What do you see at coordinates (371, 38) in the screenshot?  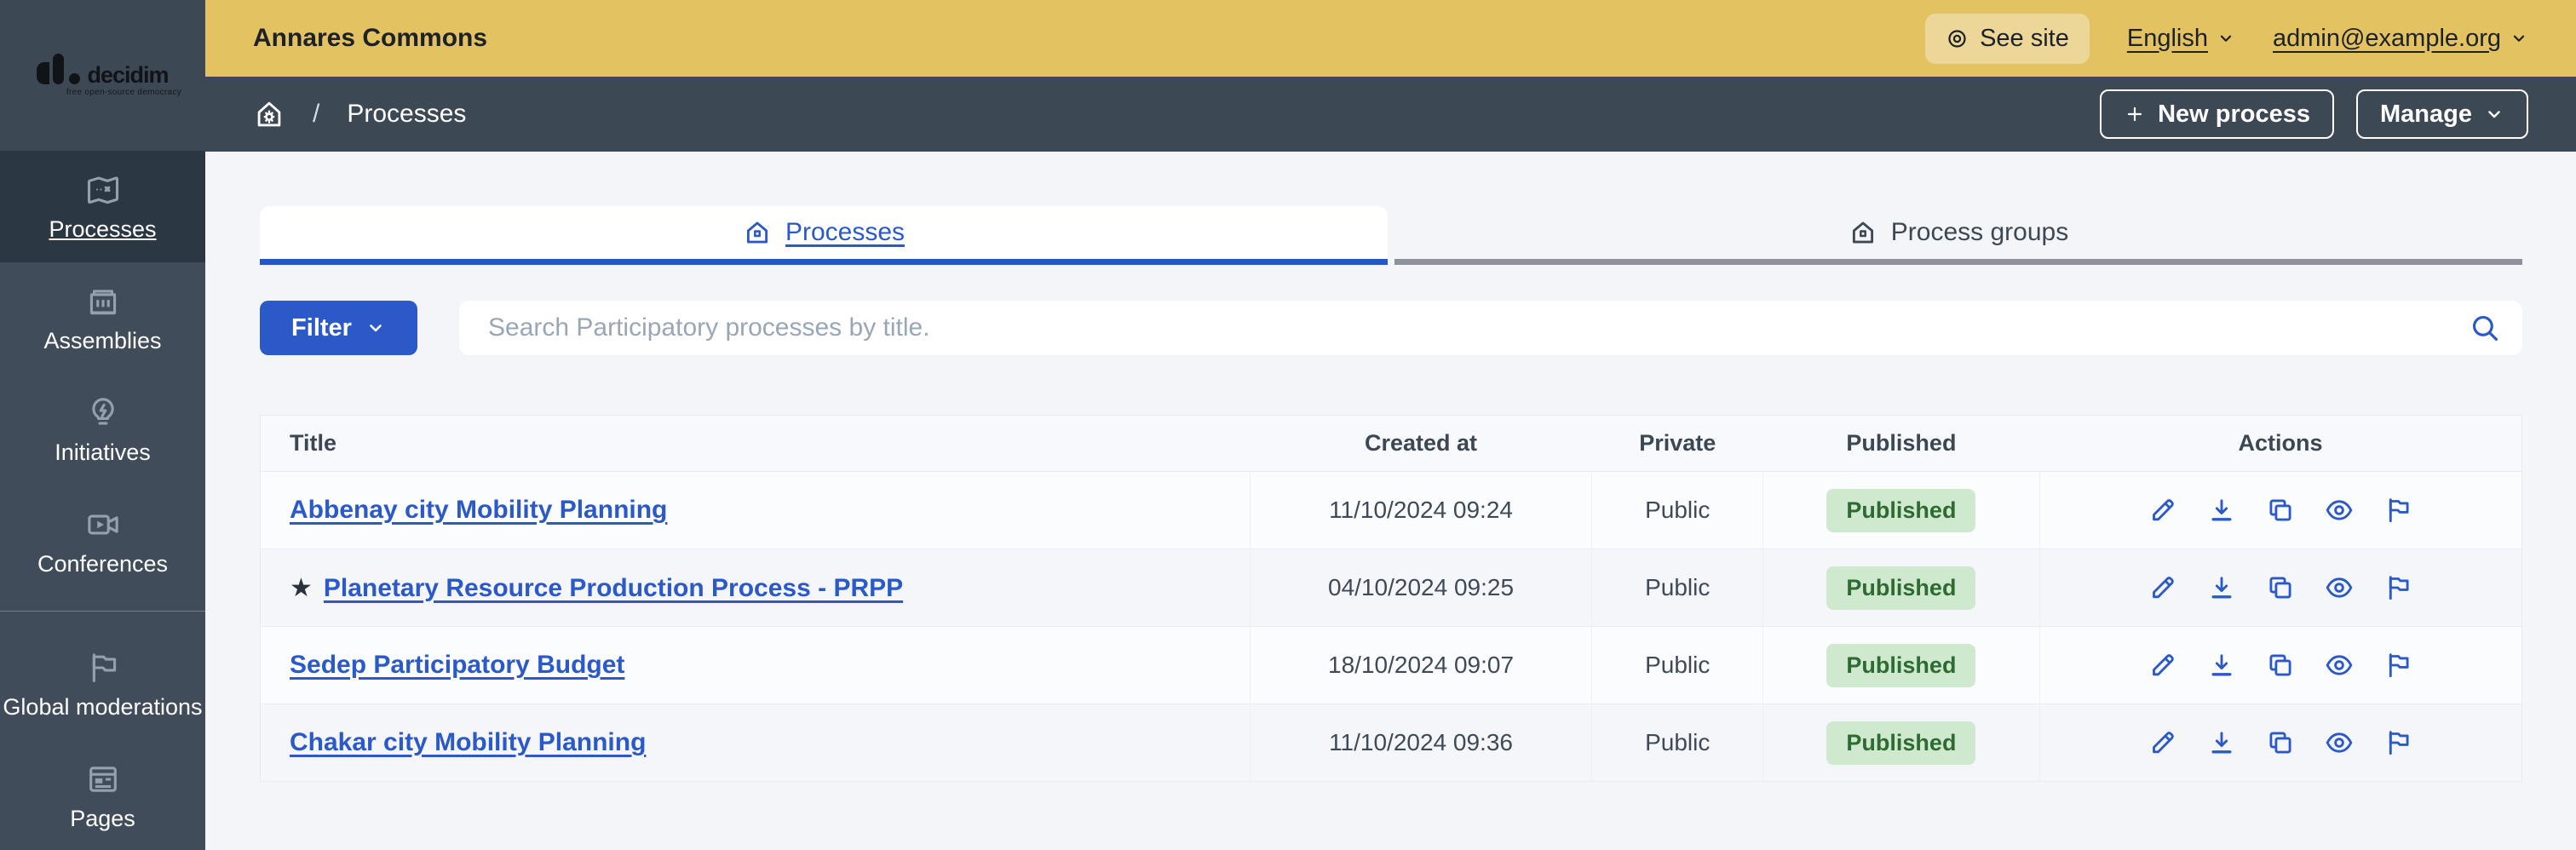 I see `organization-name: Annares Commons` at bounding box center [371, 38].